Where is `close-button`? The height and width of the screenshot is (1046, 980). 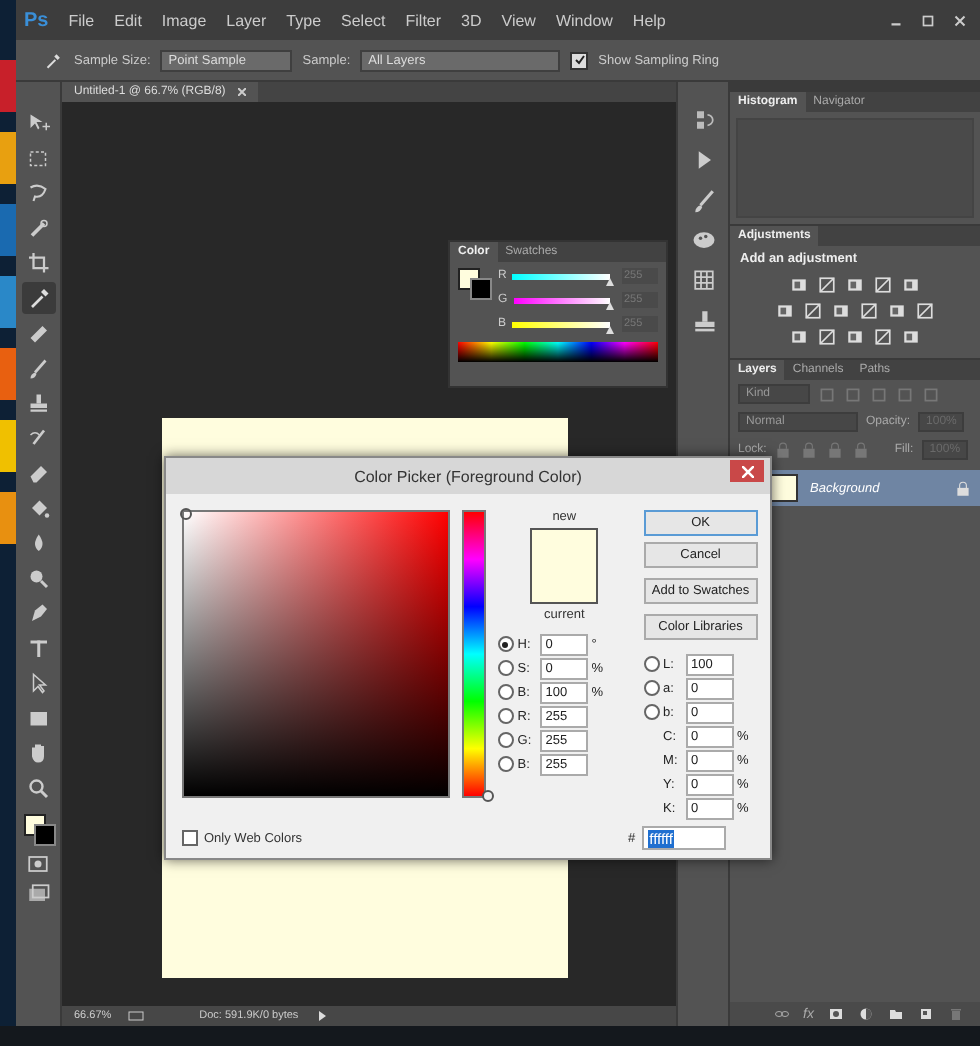 close-button is located at coordinates (747, 471).